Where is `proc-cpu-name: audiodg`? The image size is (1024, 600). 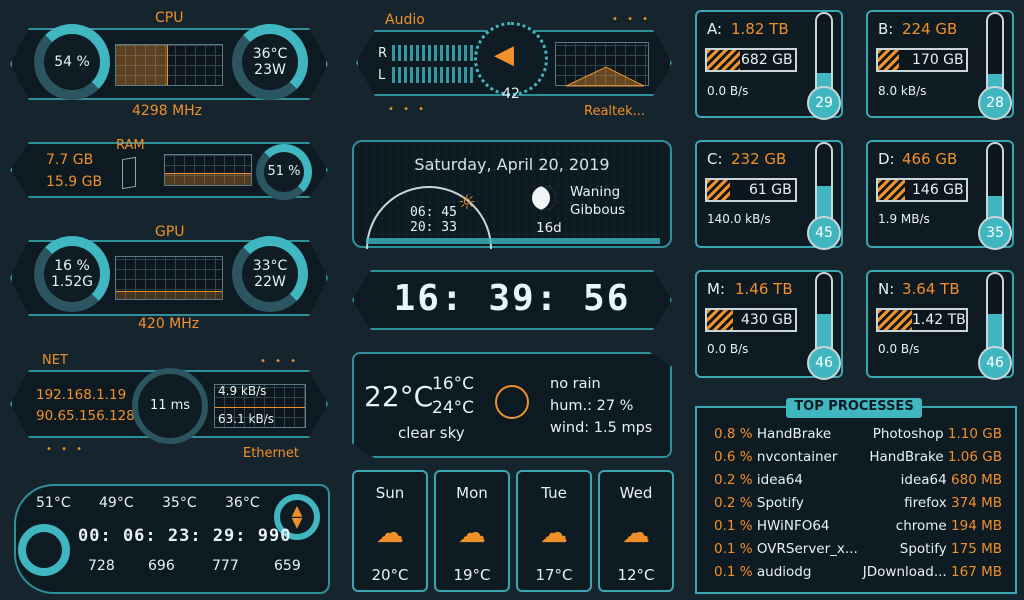
proc-cpu-name: audiodg is located at coordinates (784, 572).